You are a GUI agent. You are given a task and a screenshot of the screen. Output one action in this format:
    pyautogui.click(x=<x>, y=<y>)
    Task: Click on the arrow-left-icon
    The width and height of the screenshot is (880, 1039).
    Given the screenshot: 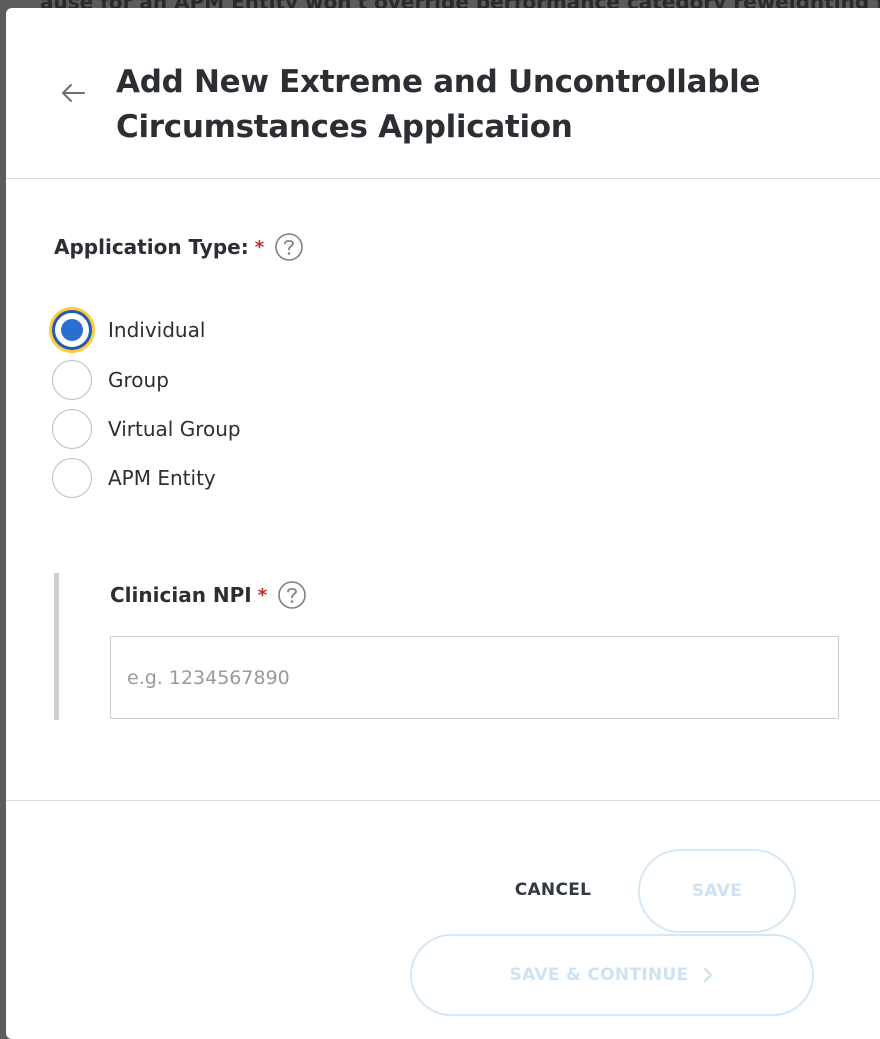 What is the action you would take?
    pyautogui.click(x=73, y=95)
    